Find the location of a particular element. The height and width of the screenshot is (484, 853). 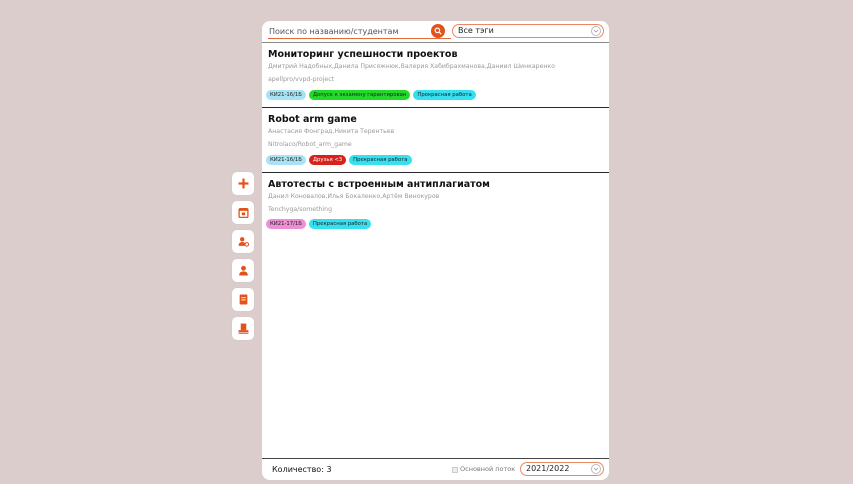

project-tags: КИ21-17/1Б Прекрасная работа is located at coordinates (319, 224).